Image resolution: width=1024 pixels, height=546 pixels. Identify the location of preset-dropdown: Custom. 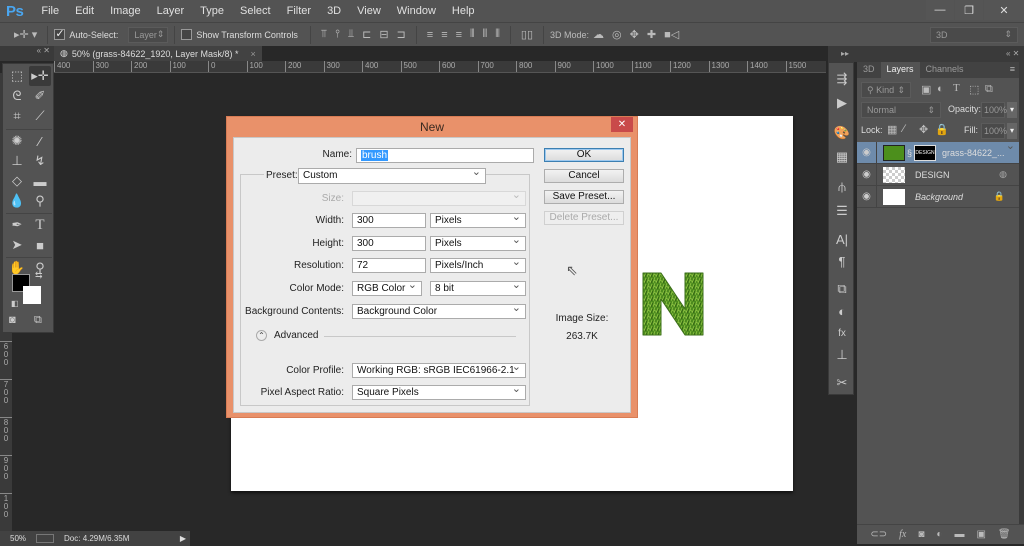
(392, 176).